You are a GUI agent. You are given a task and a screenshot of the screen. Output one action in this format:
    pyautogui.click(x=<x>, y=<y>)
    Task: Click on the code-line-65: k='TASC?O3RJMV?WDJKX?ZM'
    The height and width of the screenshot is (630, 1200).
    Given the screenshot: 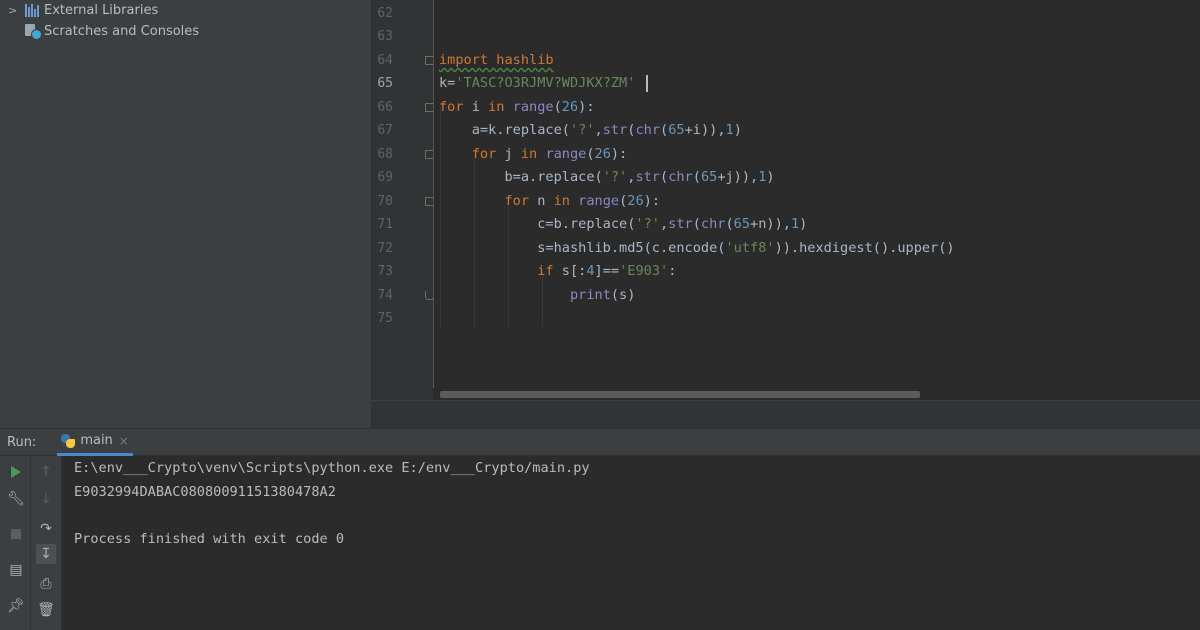 What is the action you would take?
    pyautogui.click(x=537, y=83)
    